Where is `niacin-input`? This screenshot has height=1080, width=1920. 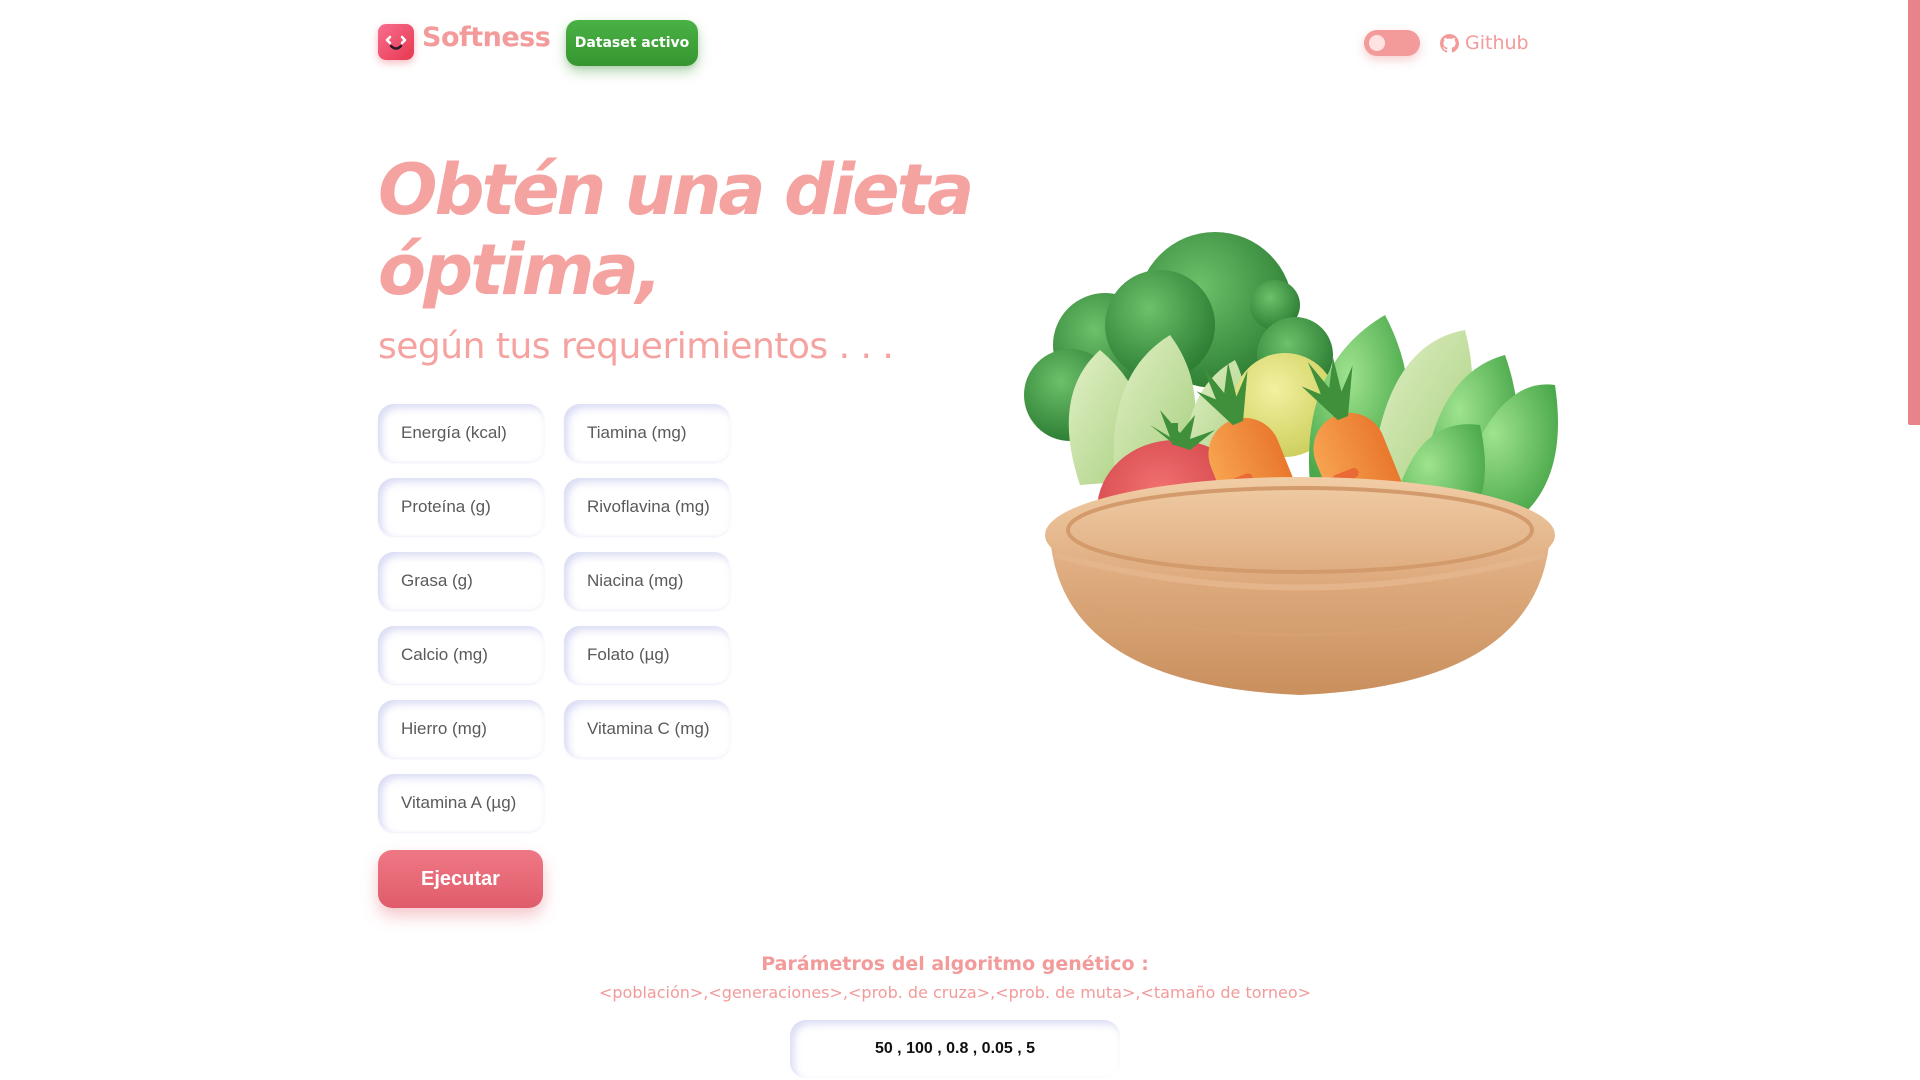 niacin-input is located at coordinates (647, 581).